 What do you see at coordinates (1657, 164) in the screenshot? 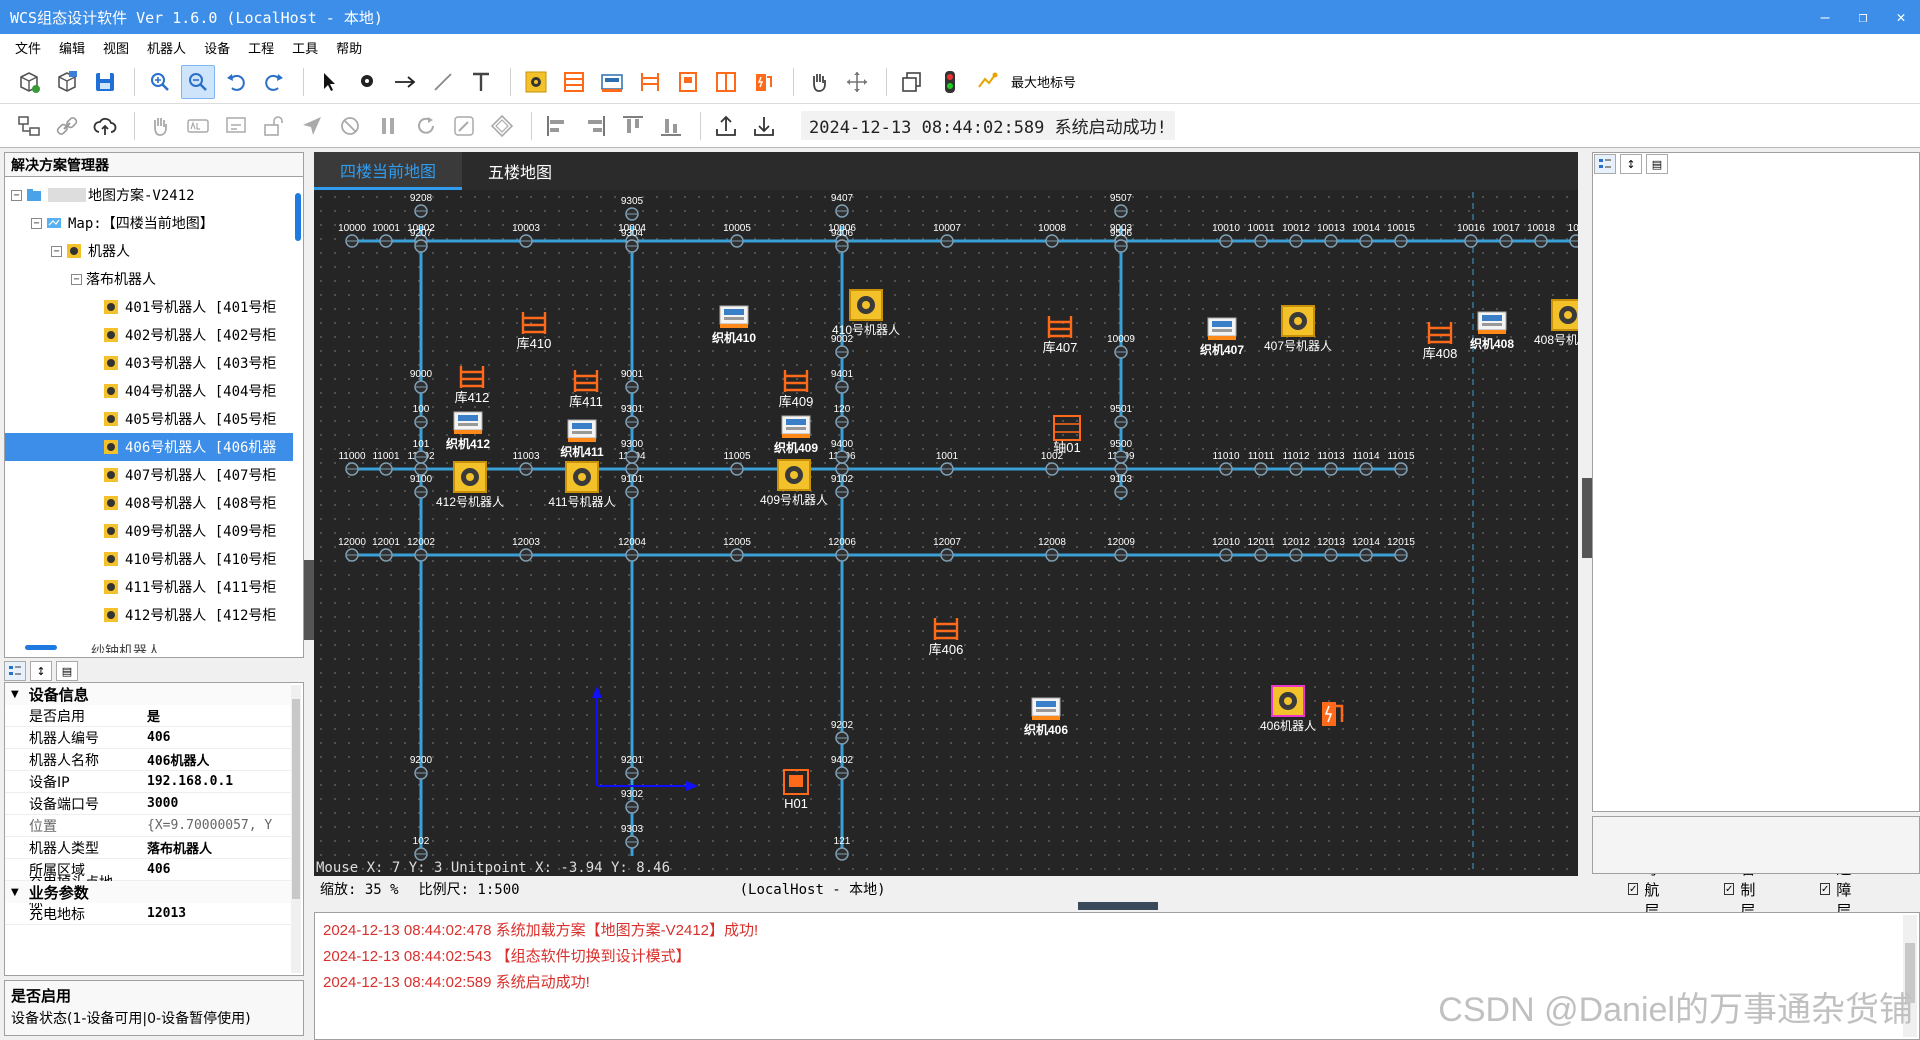
I see `right-property-pages-button: ▤` at bounding box center [1657, 164].